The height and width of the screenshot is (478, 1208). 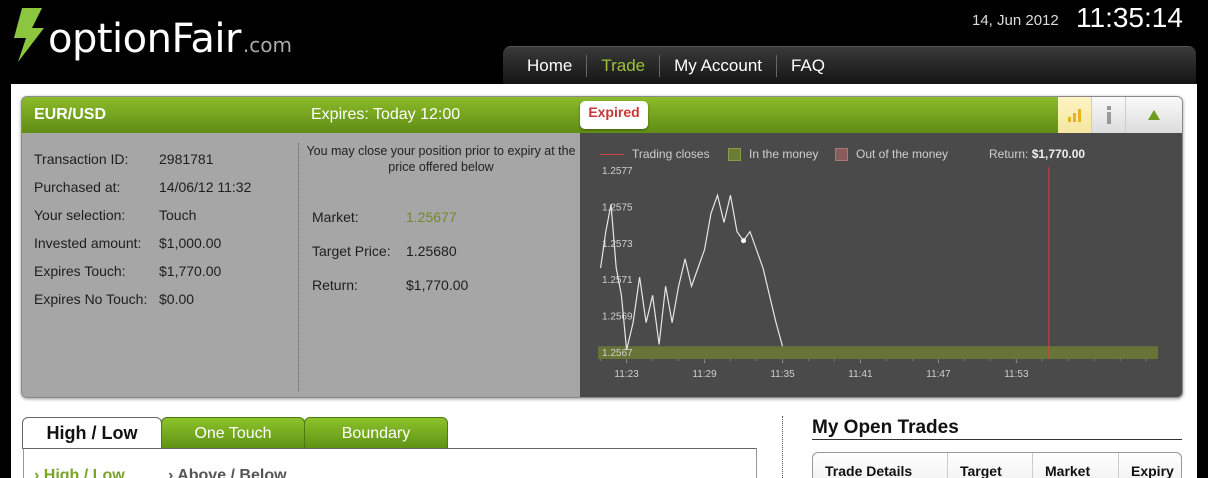 I want to click on legend-in-the-money: In the money, so click(x=773, y=154).